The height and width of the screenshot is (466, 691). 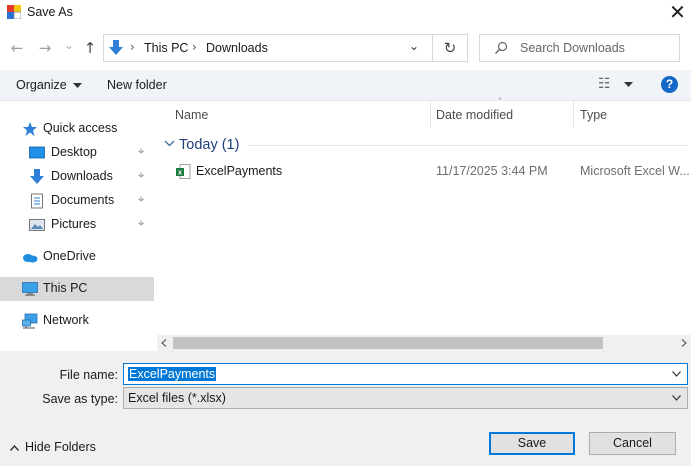 I want to click on window-title: Save As, so click(x=50, y=12).